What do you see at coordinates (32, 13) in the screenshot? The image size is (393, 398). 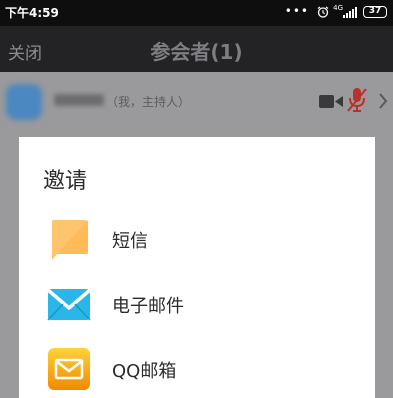 I see `status-time: 下午4:59` at bounding box center [32, 13].